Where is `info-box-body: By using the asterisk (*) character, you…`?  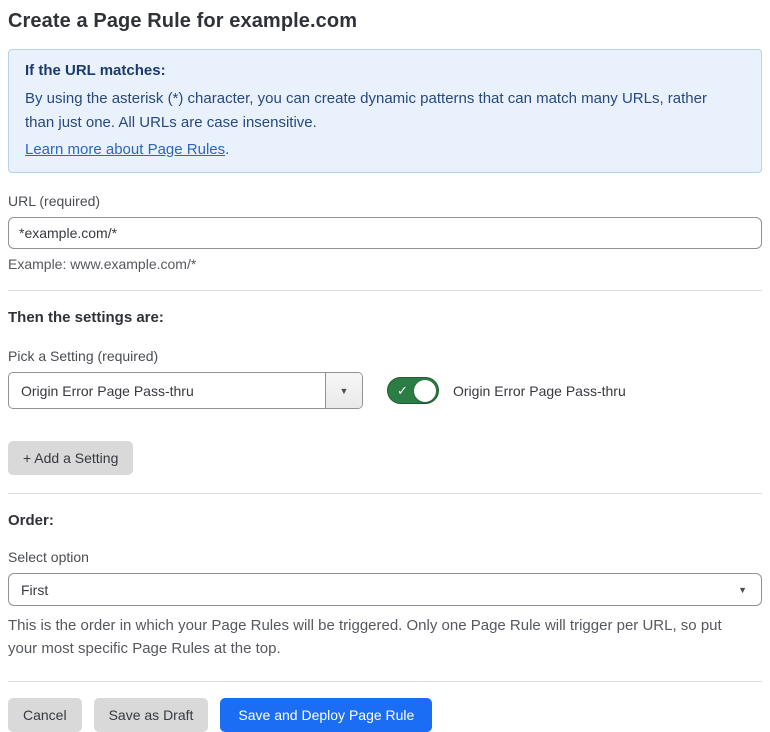
info-box-body: By using the asterisk (*) character, you… is located at coordinates (366, 110).